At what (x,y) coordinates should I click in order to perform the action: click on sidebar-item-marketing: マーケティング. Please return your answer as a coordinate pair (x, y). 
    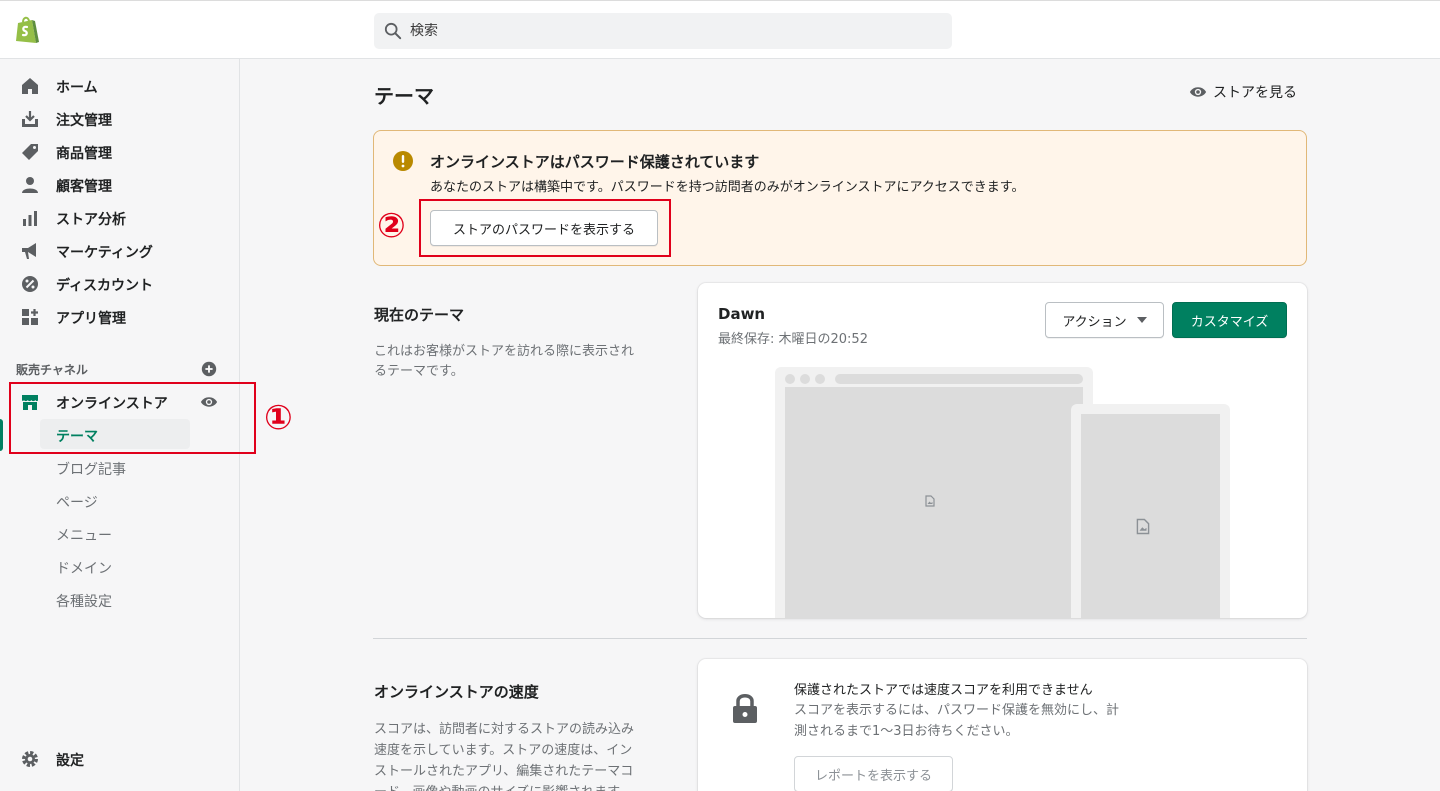
    Looking at the image, I should click on (120, 250).